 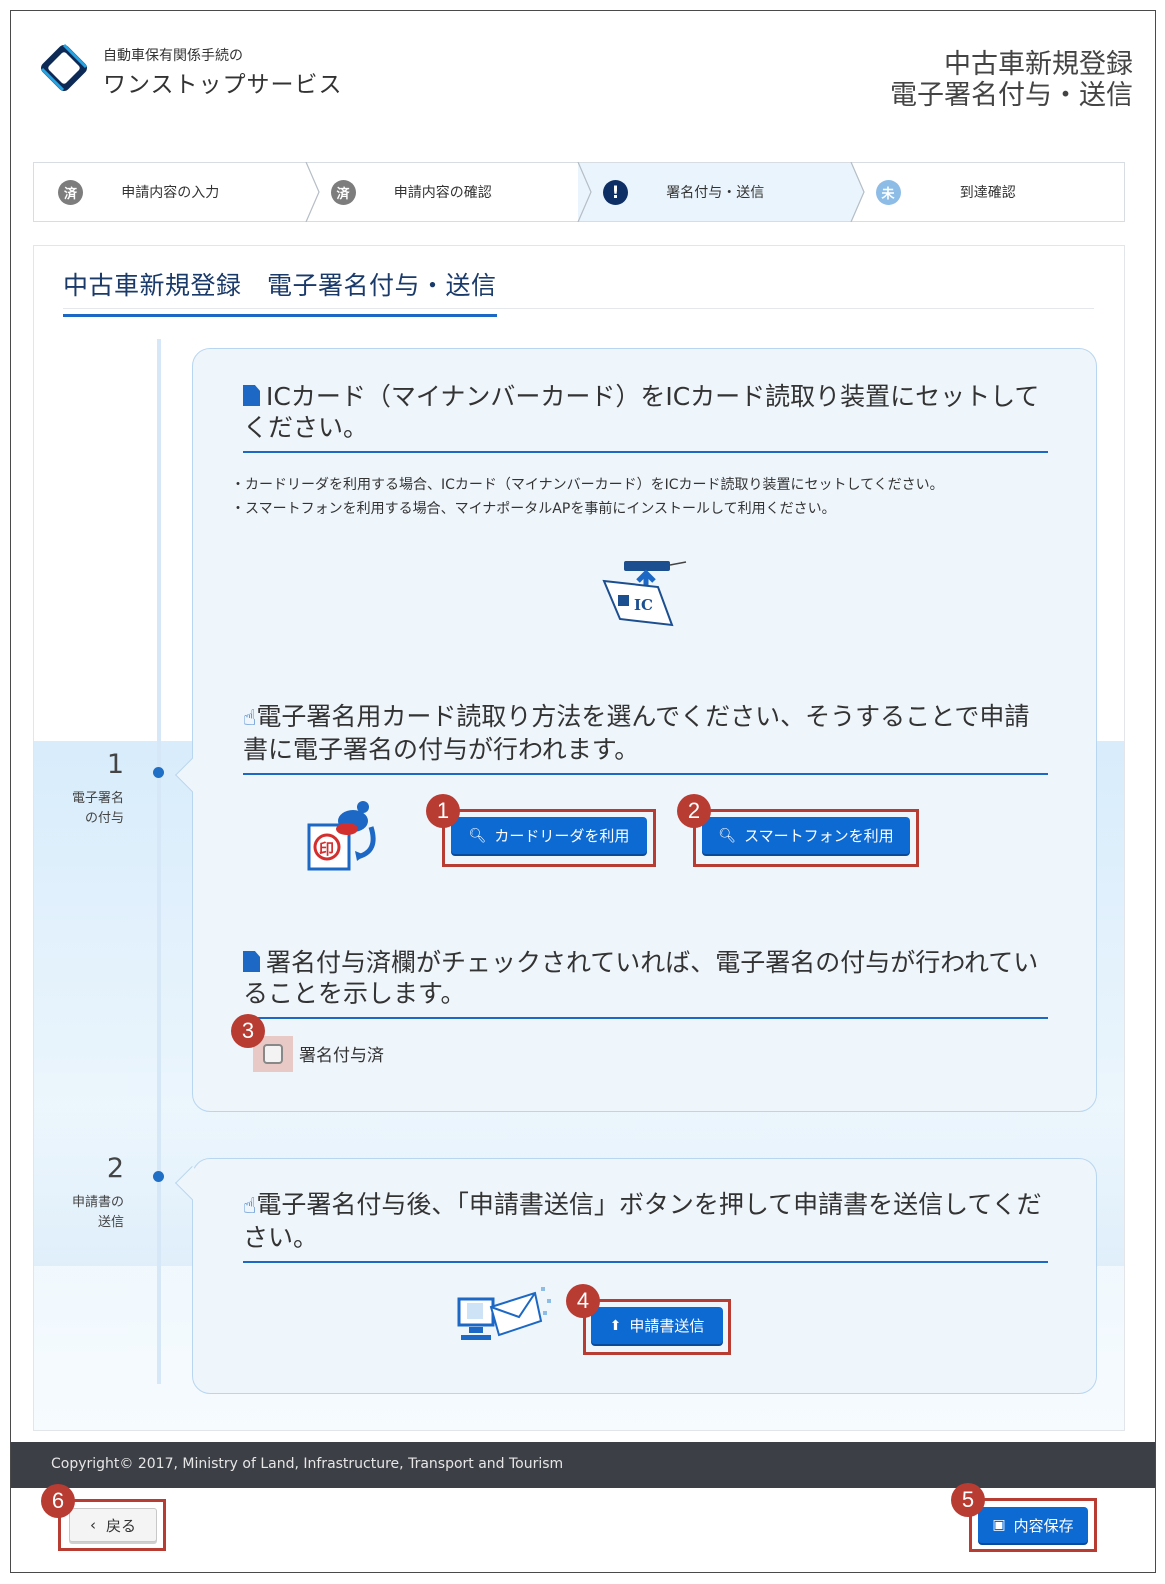 What do you see at coordinates (159, 861) in the screenshot?
I see `timeline-line` at bounding box center [159, 861].